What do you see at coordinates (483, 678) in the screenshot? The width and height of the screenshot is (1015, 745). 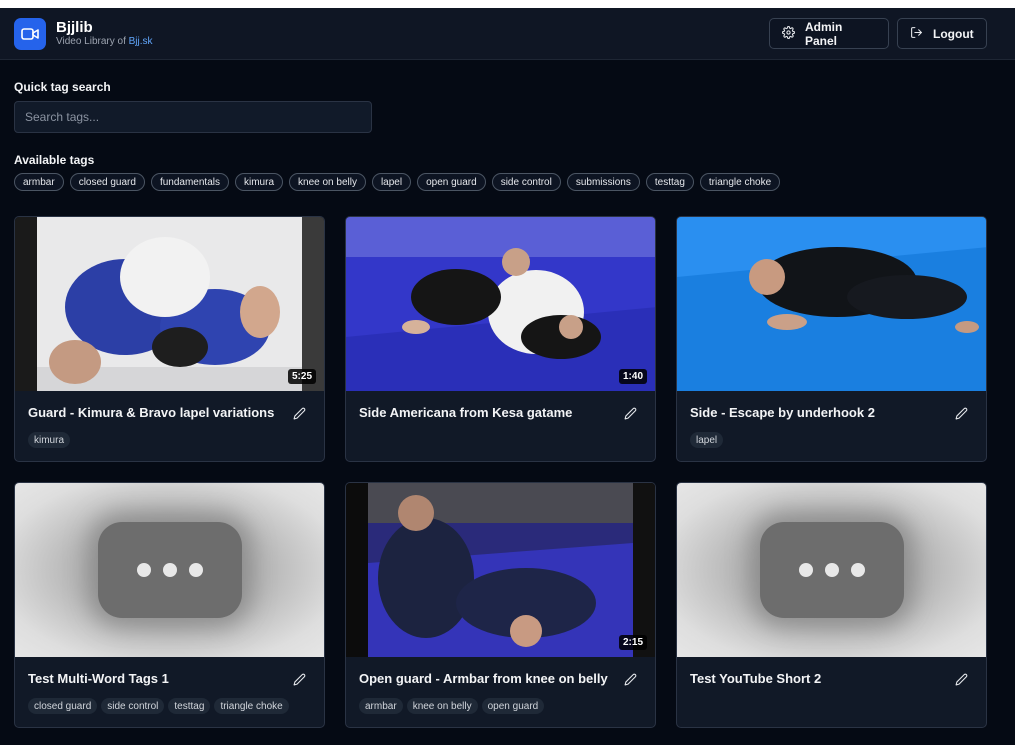 I see `video-title: Open guard - Armbar from knee on belly` at bounding box center [483, 678].